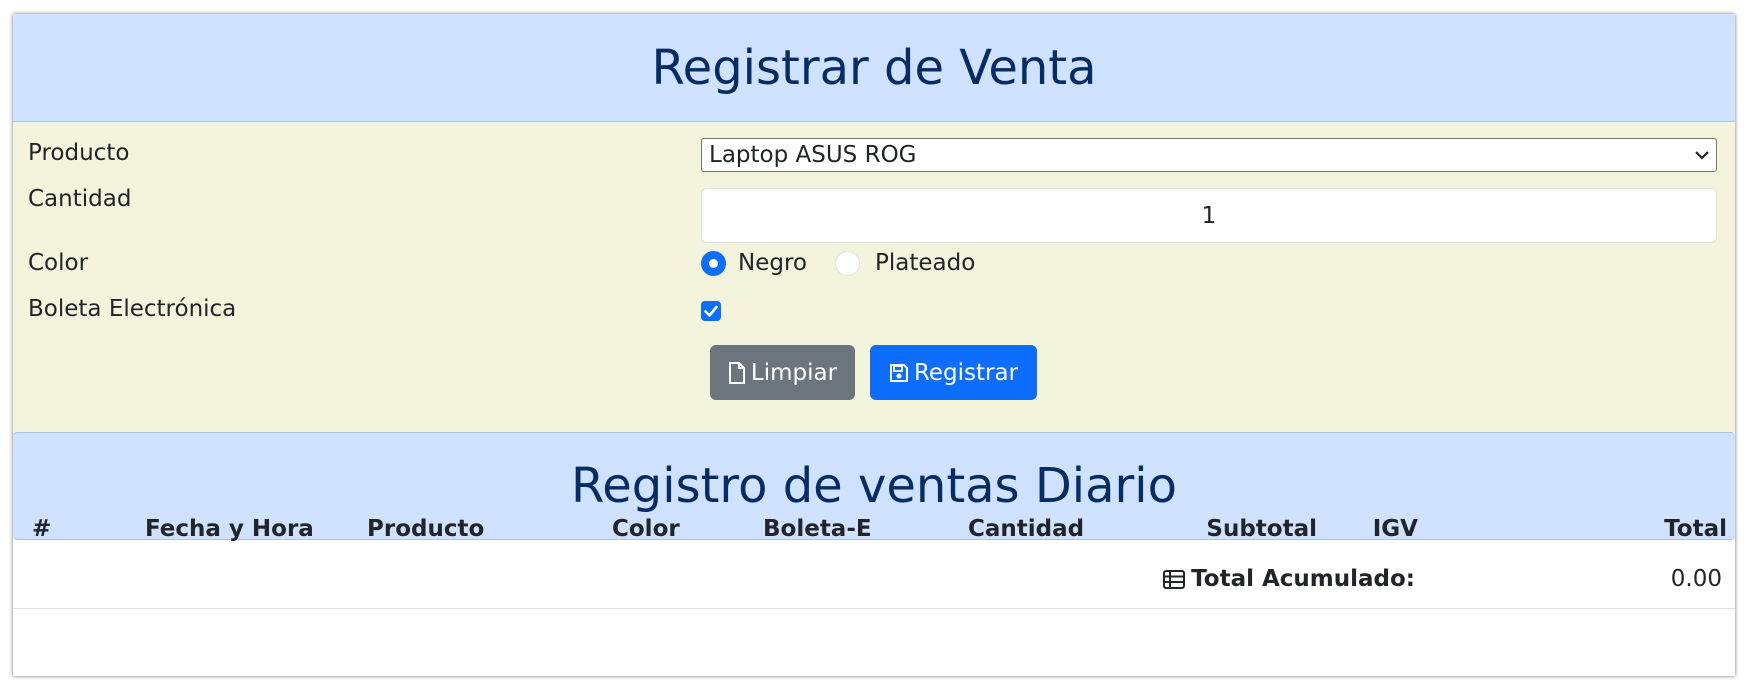 The width and height of the screenshot is (1749, 697). What do you see at coordinates (736, 372) in the screenshot?
I see `file-icon` at bounding box center [736, 372].